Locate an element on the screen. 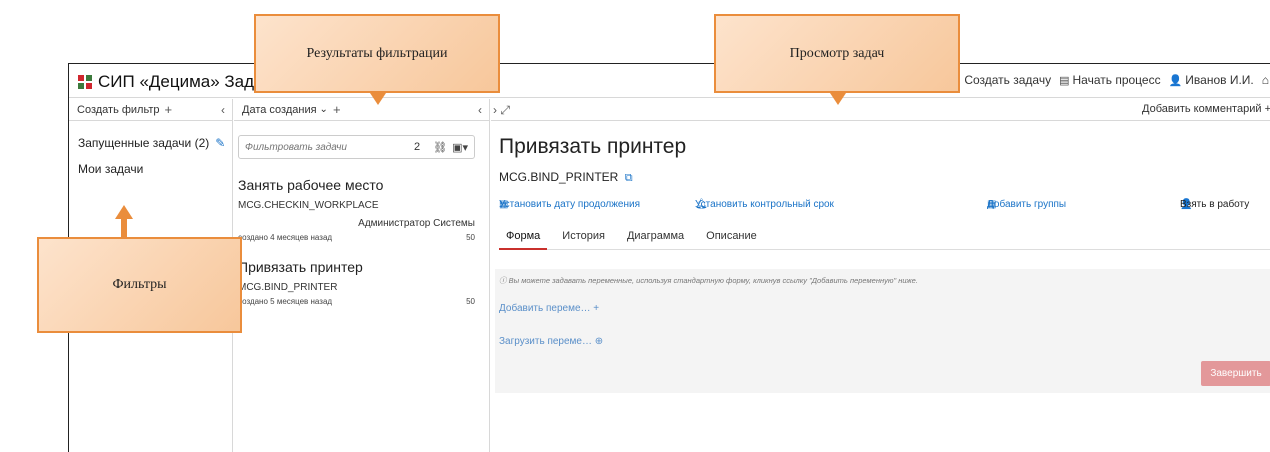 This screenshot has width=1270, height=452. task-name: Занять рабочее место is located at coordinates (311, 185).